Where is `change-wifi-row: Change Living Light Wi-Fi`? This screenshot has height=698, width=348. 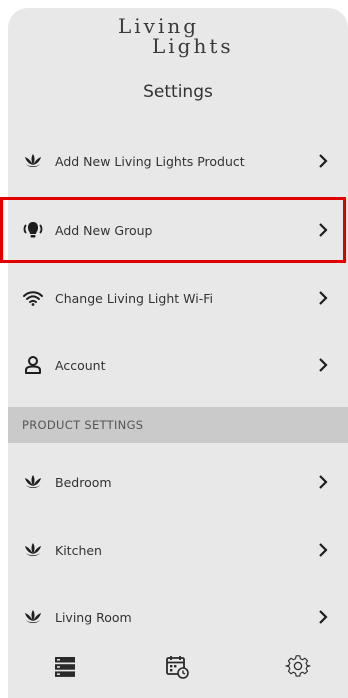
change-wifi-row: Change Living Light Wi-Fi is located at coordinates (178, 298).